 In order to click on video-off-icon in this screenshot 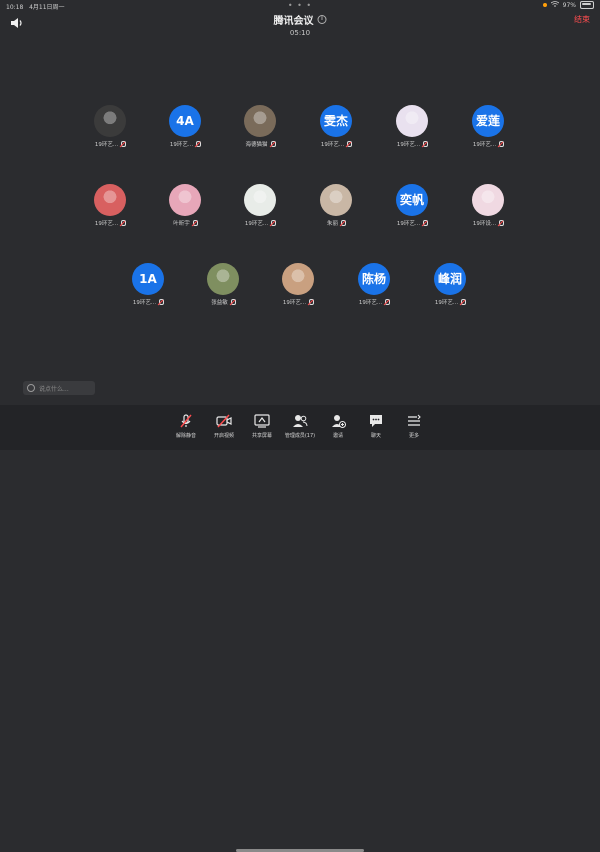, I will do `click(224, 421)`.